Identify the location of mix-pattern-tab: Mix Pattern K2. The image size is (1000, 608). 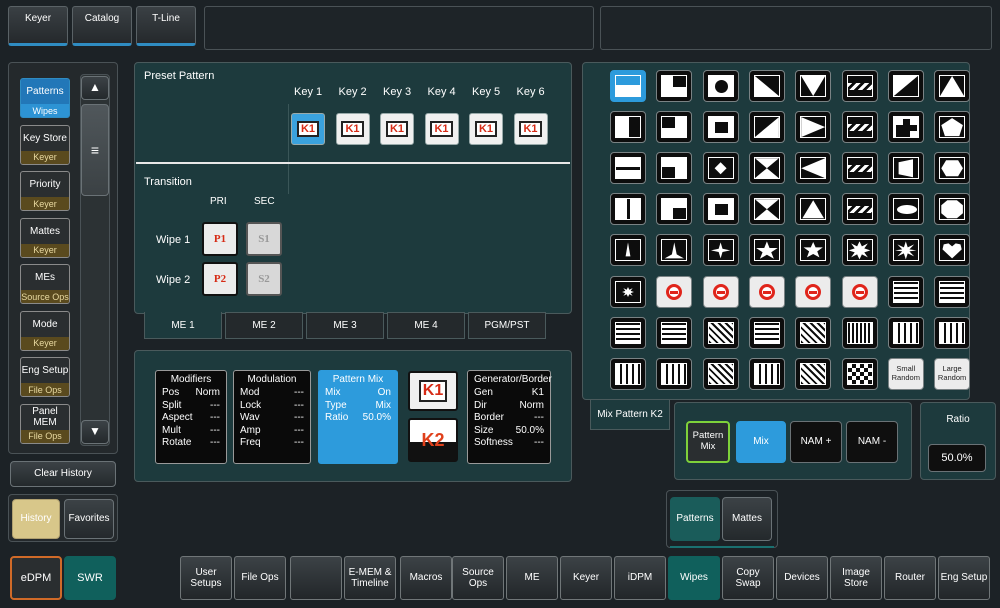
(630, 415).